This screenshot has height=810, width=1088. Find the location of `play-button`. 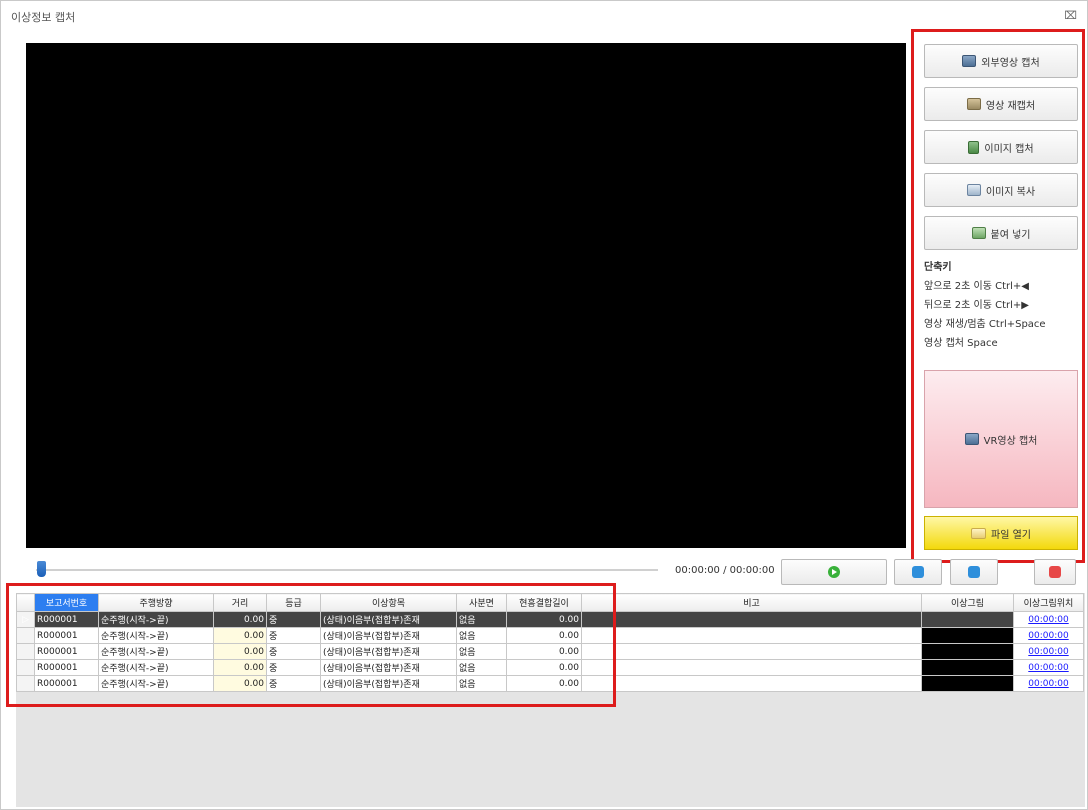

play-button is located at coordinates (834, 572).